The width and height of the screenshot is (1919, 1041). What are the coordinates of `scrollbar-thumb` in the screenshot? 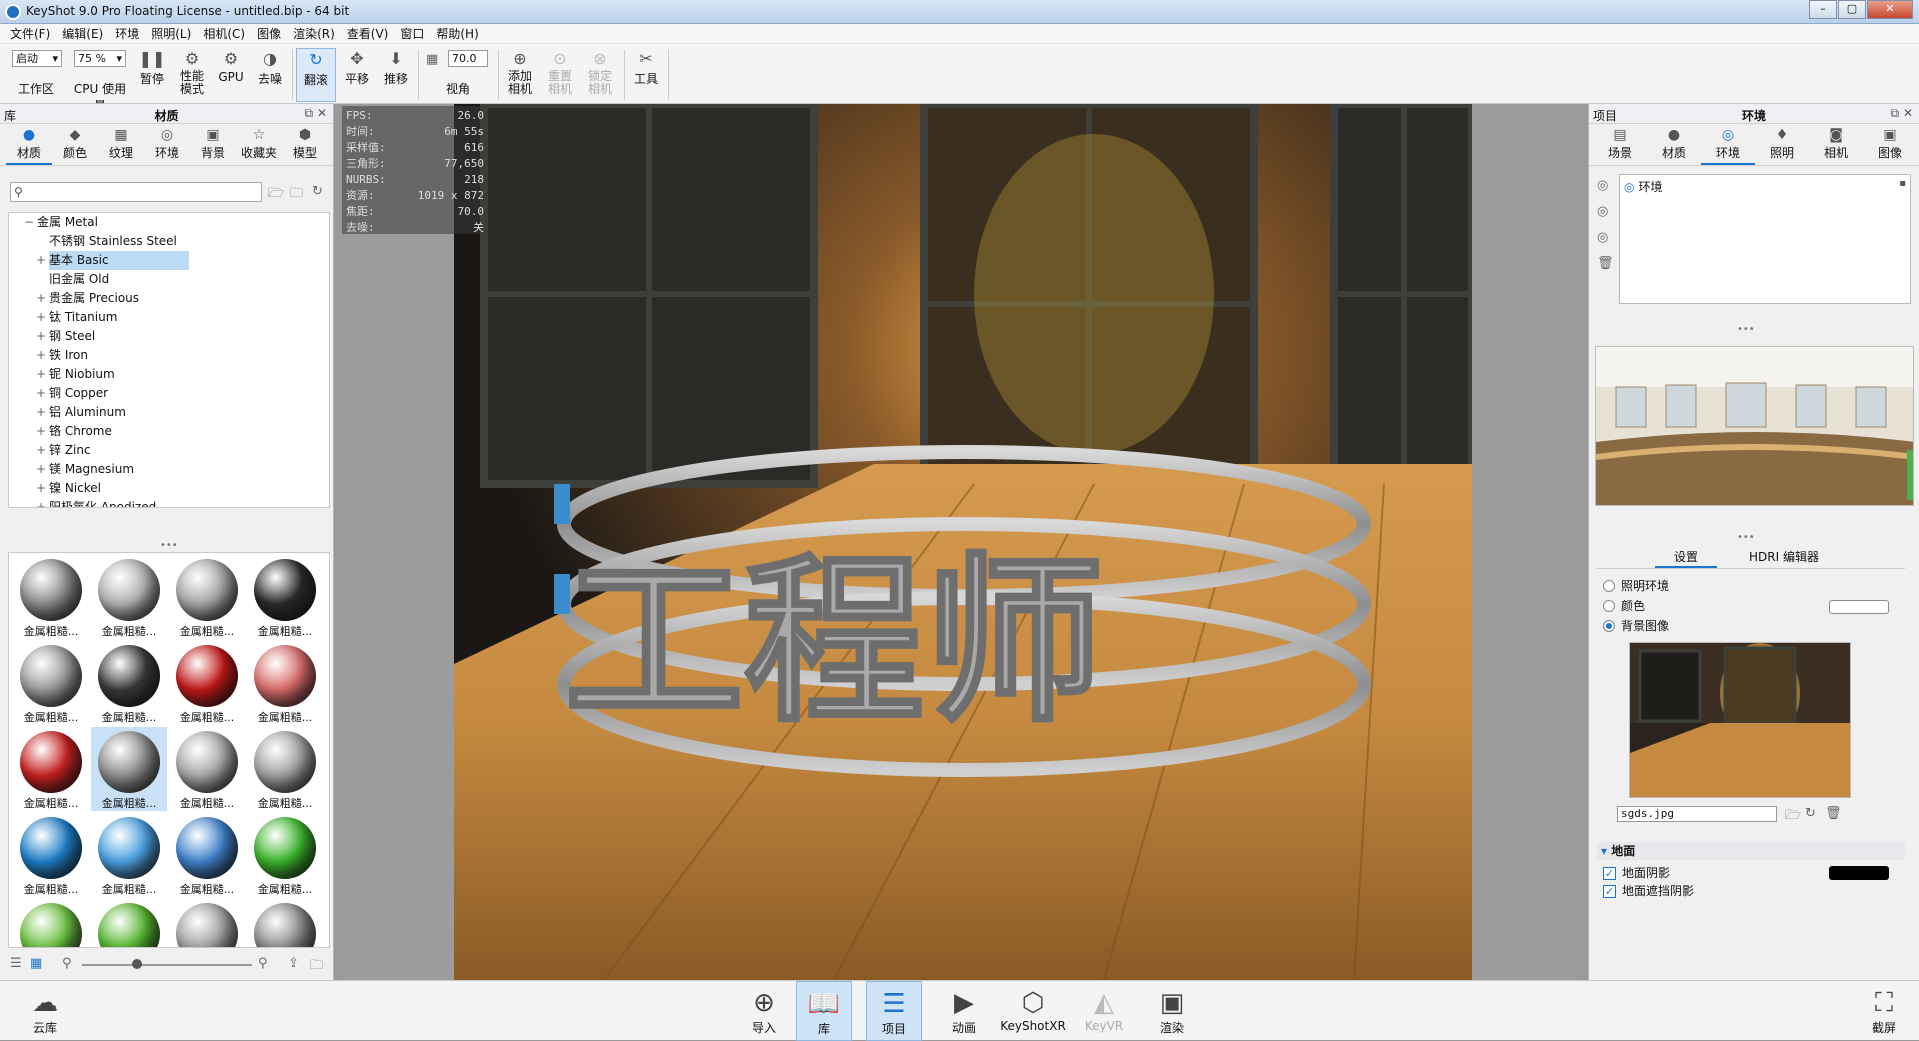 It's located at (1910, 475).